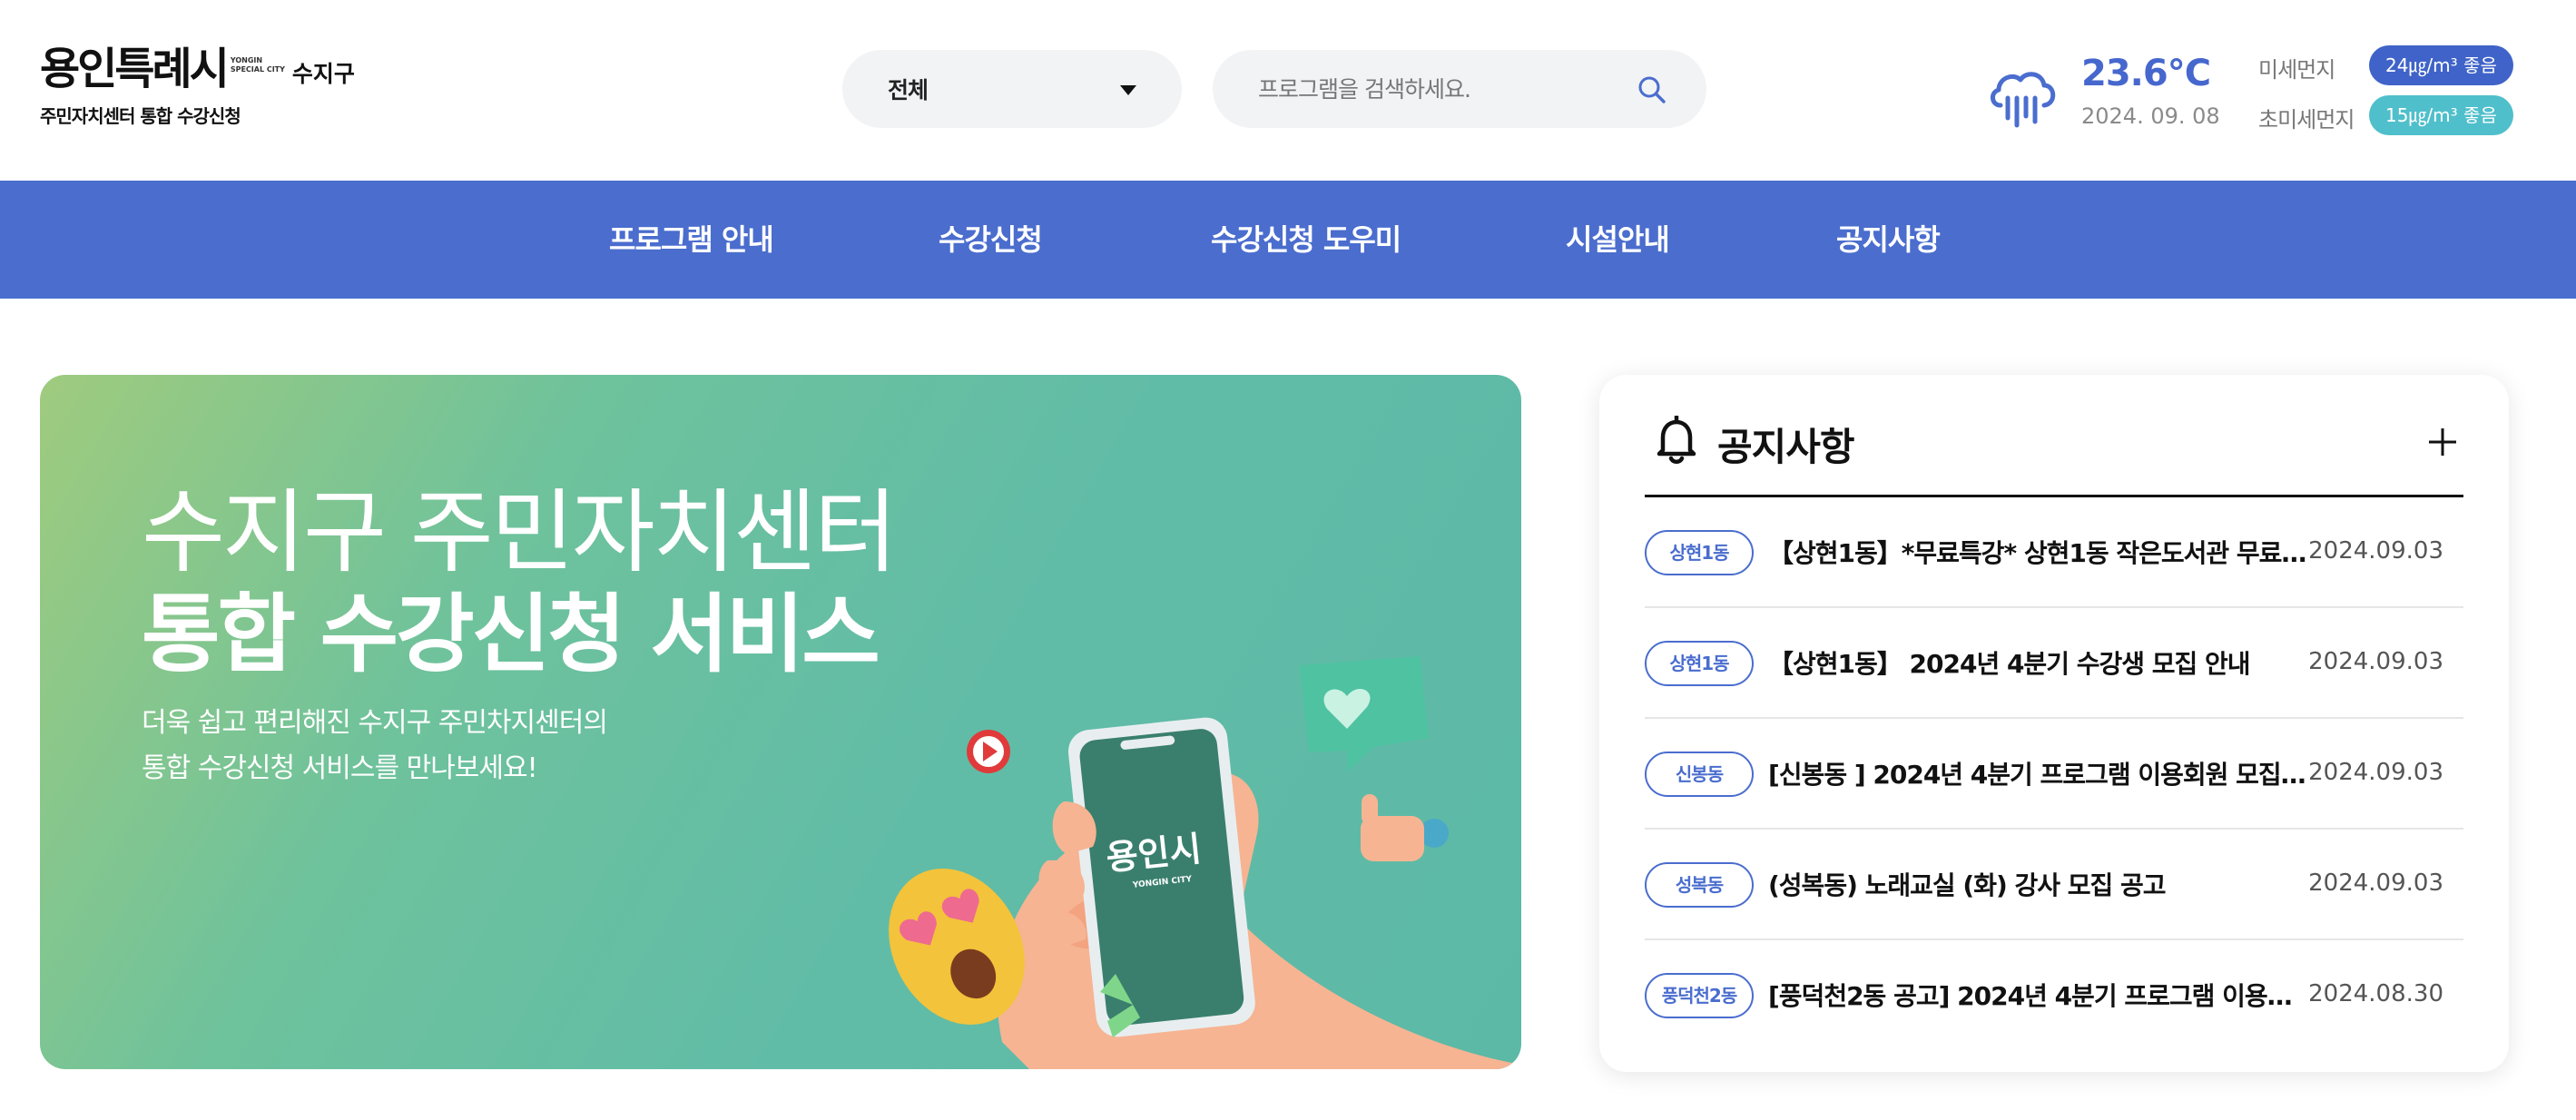  I want to click on temperature: 23.6°C, so click(2146, 73).